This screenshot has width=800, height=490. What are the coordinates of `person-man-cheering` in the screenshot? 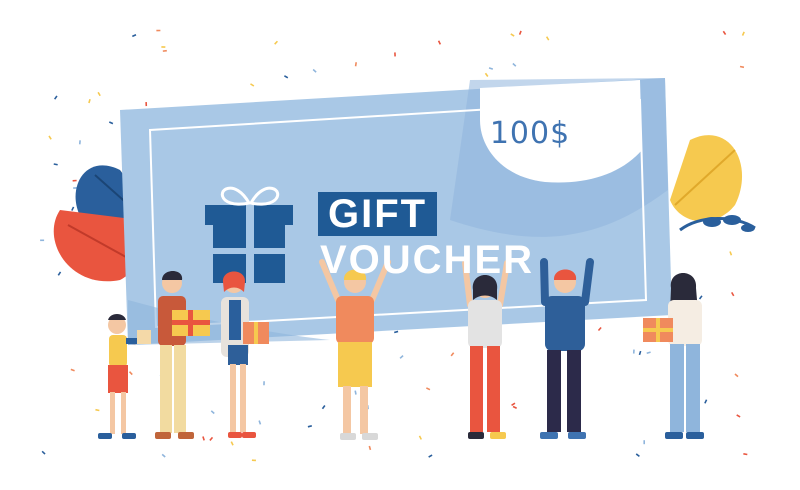 It's located at (355, 349).